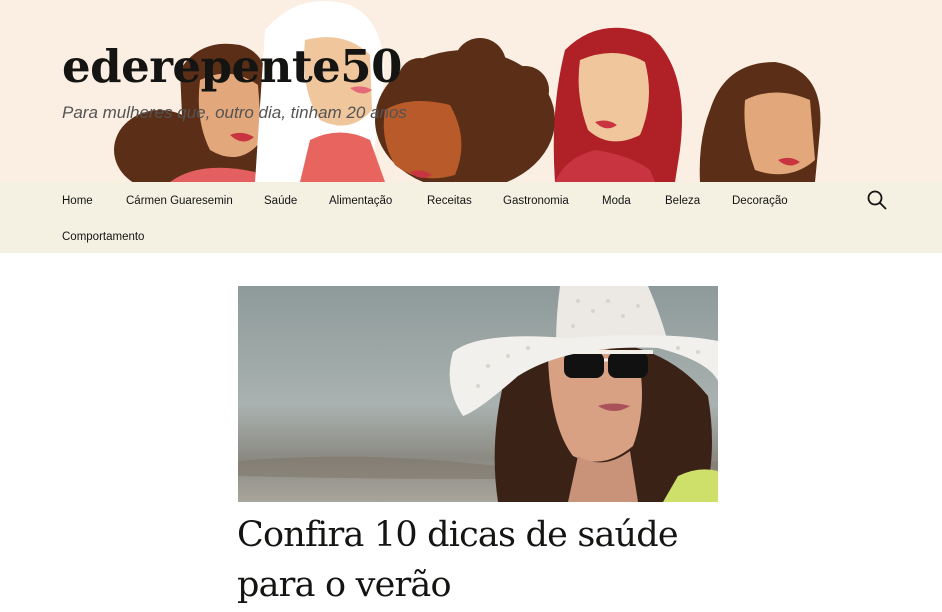 The width and height of the screenshot is (942, 612). What do you see at coordinates (536, 201) in the screenshot?
I see `nav-item-gastronomia: Gastronomia` at bounding box center [536, 201].